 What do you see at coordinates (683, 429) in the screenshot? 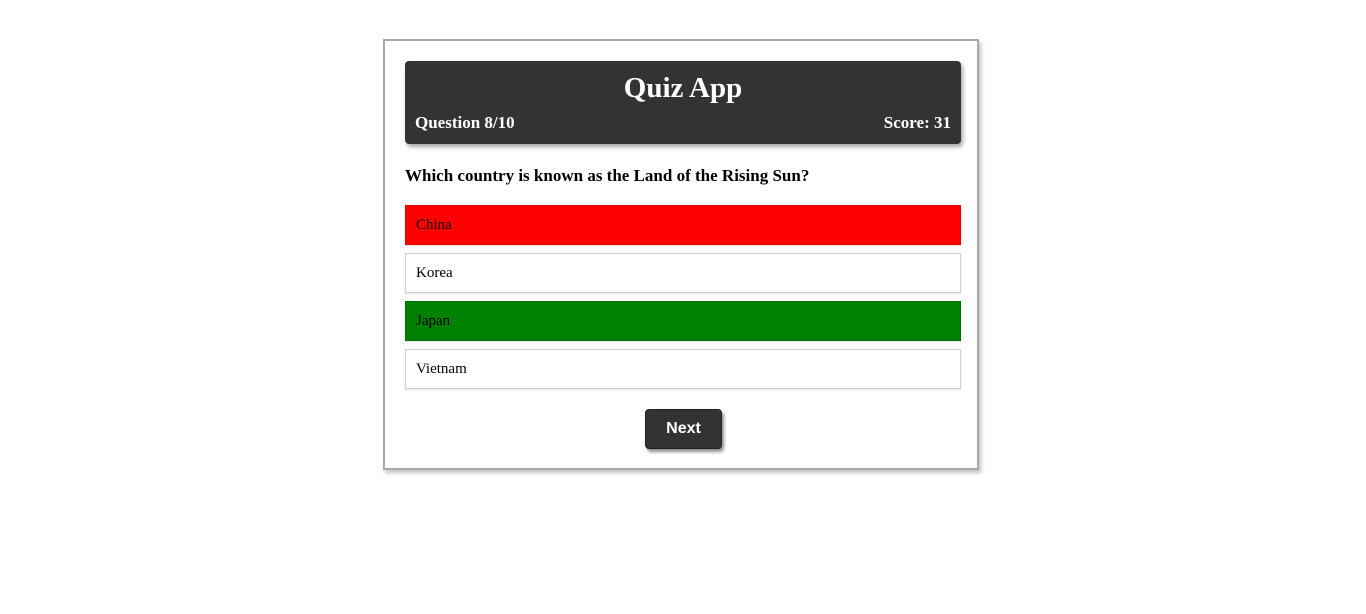
I see `next-button: Next` at bounding box center [683, 429].